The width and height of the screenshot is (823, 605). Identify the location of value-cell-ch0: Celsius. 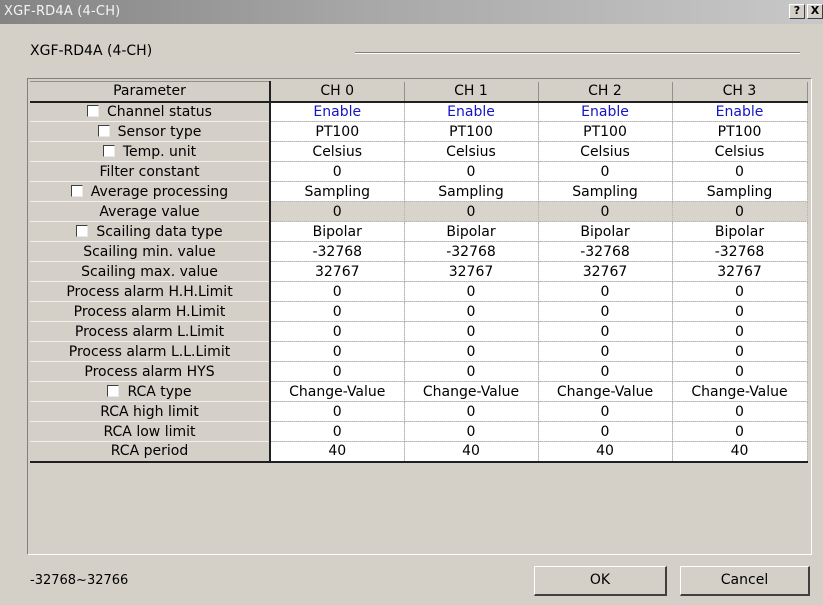
(337, 151).